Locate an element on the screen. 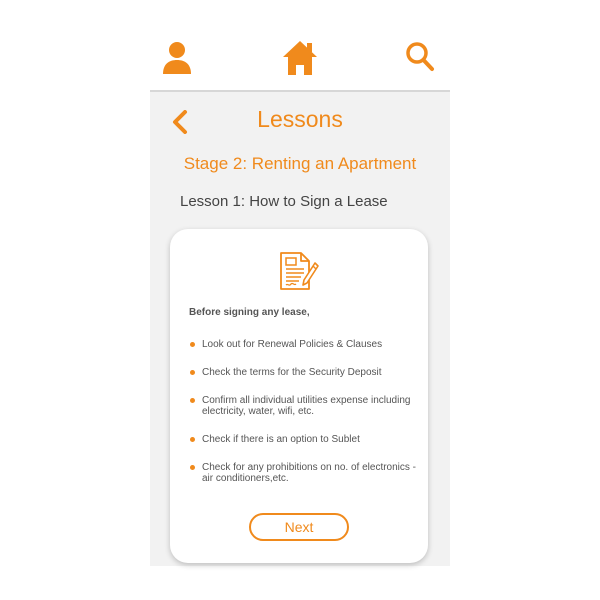 Image resolution: width=600 pixels, height=600 pixels. top-nav-bar is located at coordinates (300, 45).